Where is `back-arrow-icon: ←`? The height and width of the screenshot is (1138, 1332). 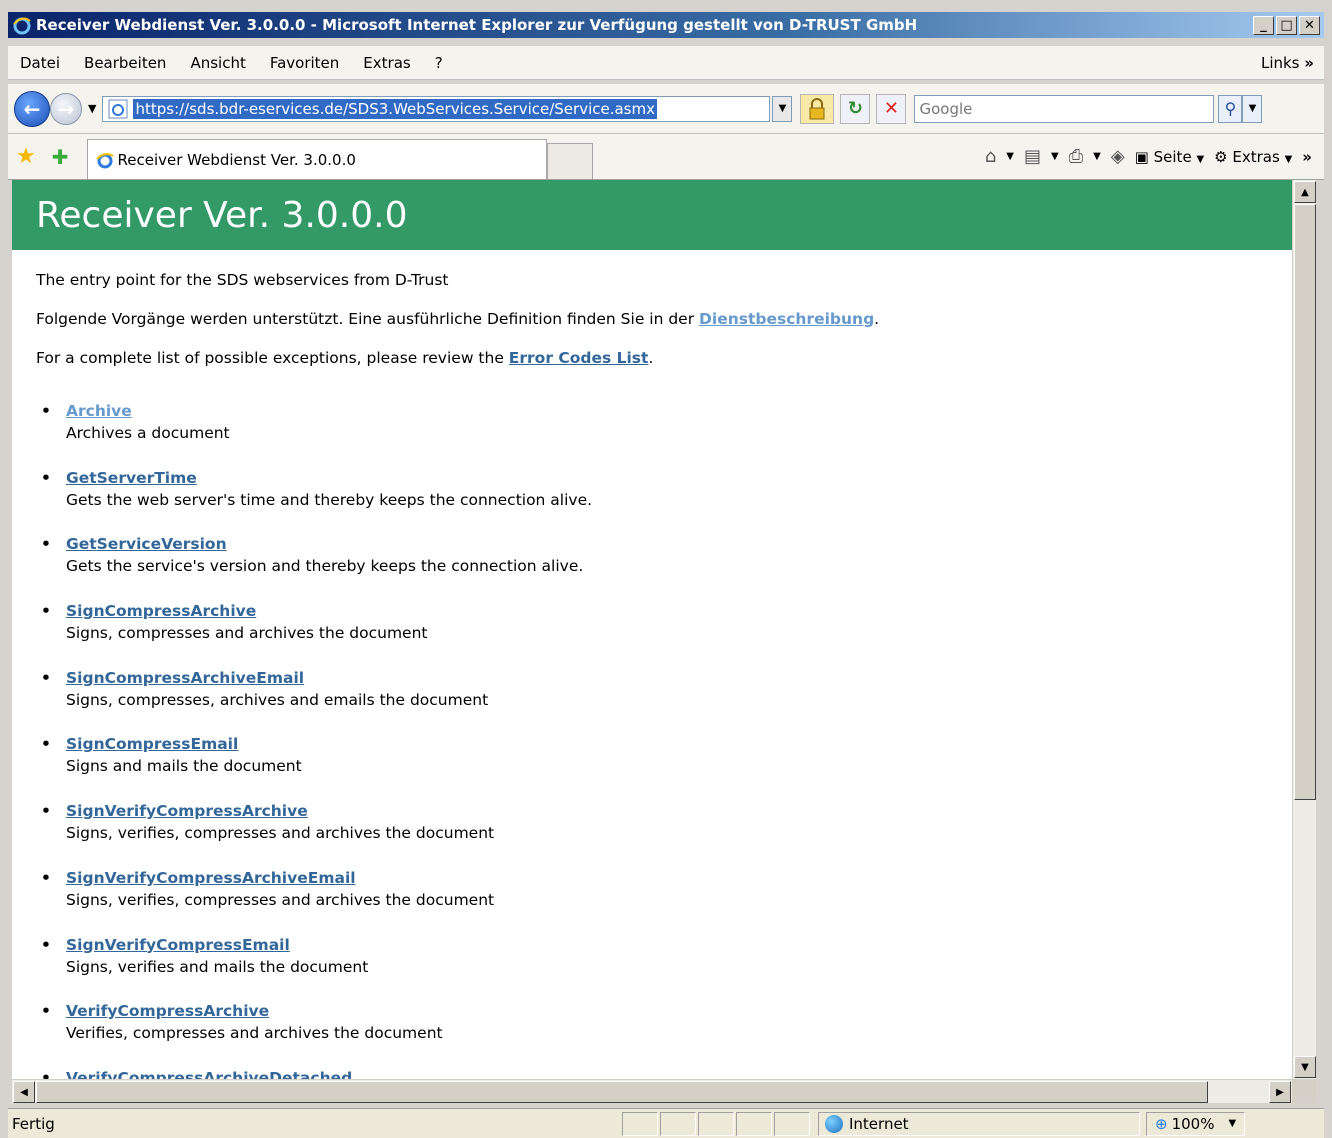
back-arrow-icon: ← is located at coordinates (32, 108).